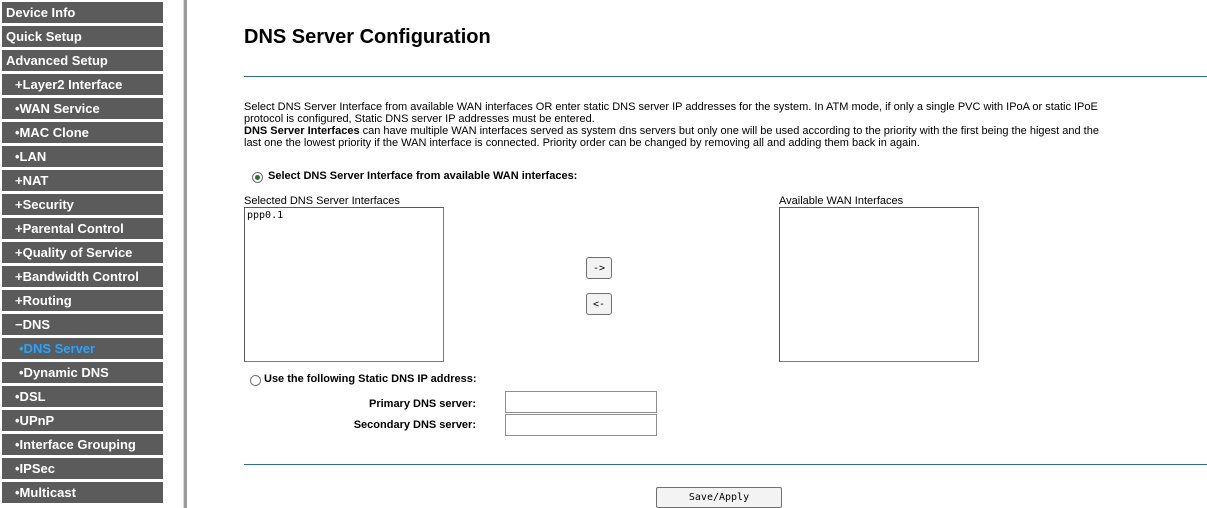  I want to click on sidebar-item: +Parental Control, so click(82, 228).